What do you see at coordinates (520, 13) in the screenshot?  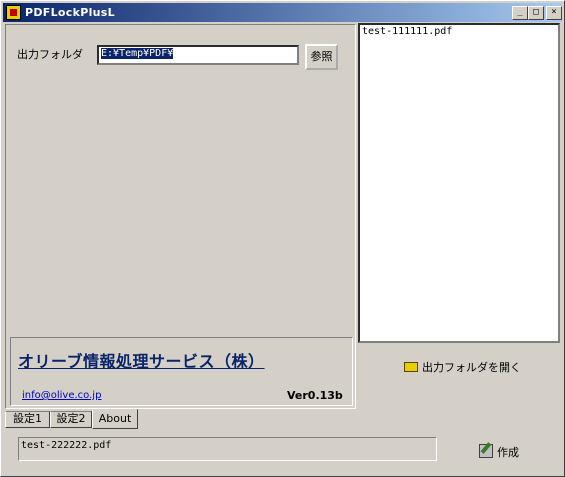 I see `minimize-button: _` at bounding box center [520, 13].